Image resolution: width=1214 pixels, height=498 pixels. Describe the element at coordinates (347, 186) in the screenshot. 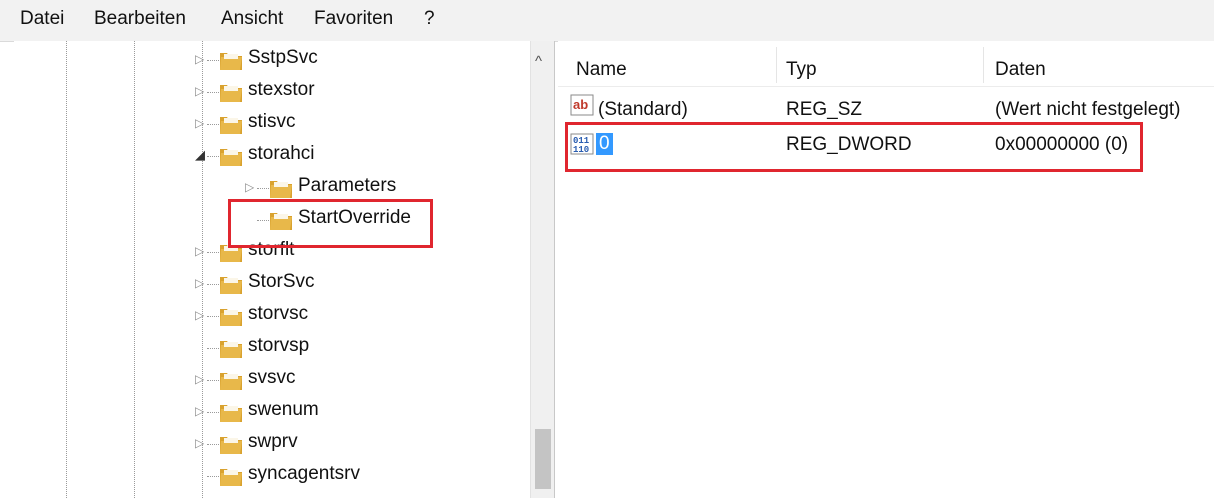

I see `tree-item-label: Parameters` at that location.